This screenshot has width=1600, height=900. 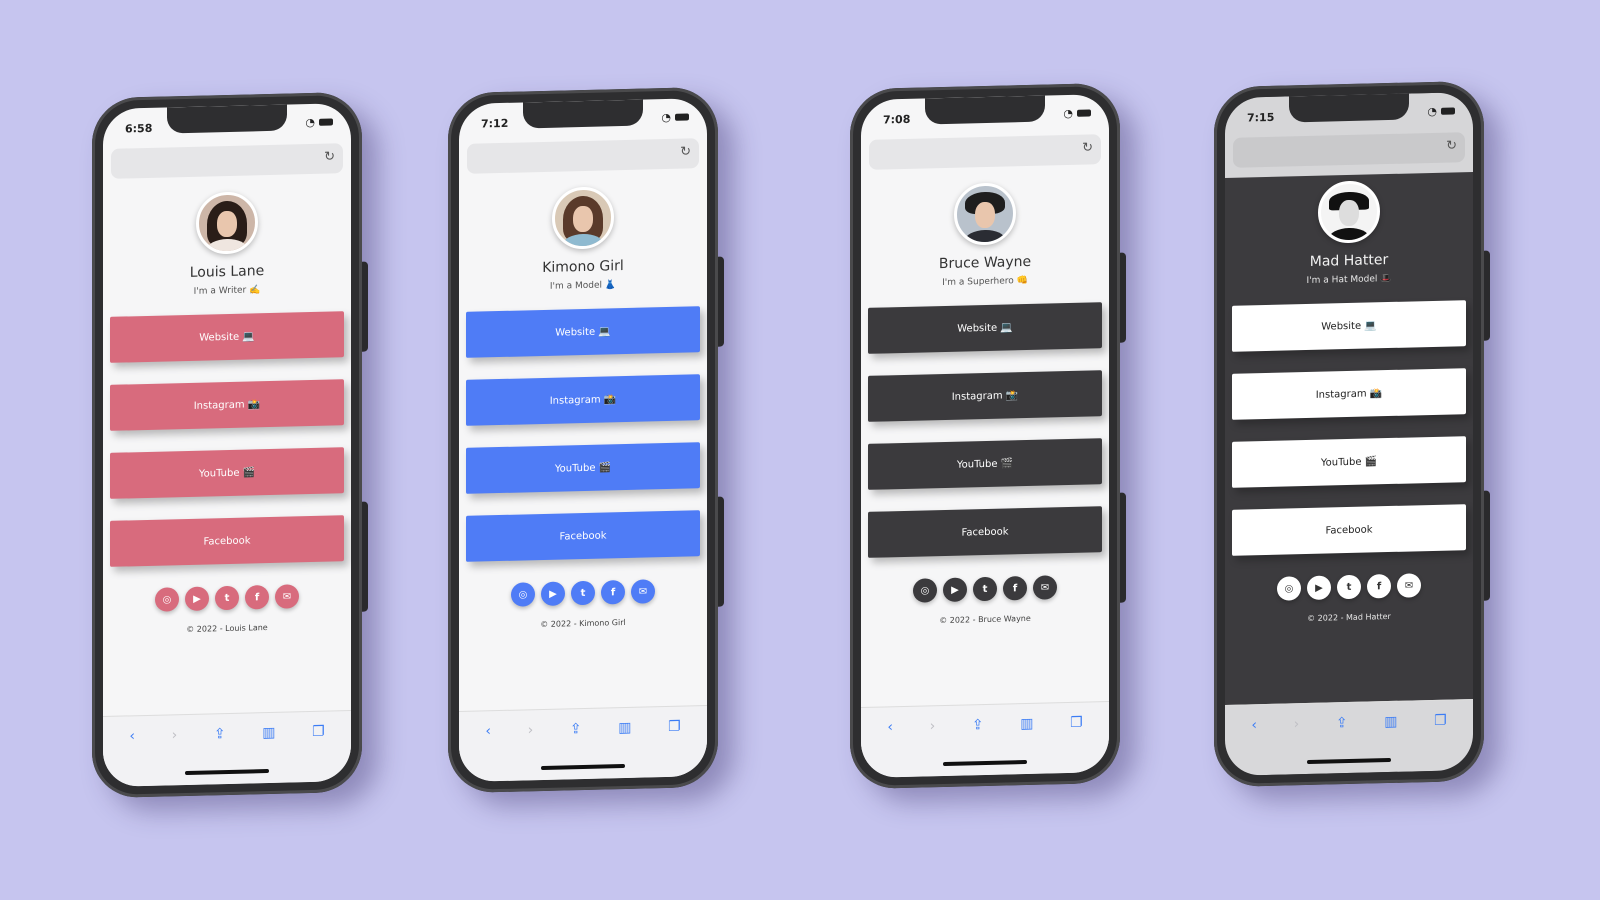 What do you see at coordinates (985, 282) in the screenshot?
I see `profile-tagline: I'm a Superhero 👊` at bounding box center [985, 282].